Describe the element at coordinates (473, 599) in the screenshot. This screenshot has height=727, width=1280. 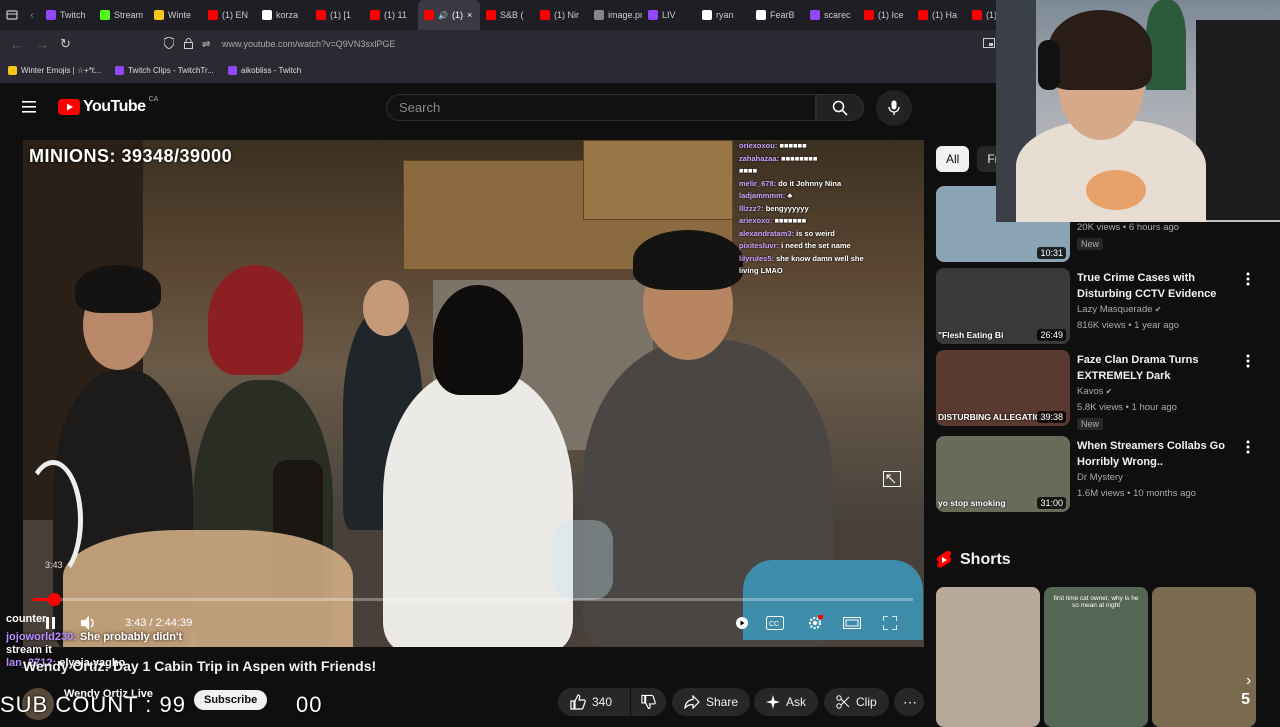
I see `progress-bar` at that location.